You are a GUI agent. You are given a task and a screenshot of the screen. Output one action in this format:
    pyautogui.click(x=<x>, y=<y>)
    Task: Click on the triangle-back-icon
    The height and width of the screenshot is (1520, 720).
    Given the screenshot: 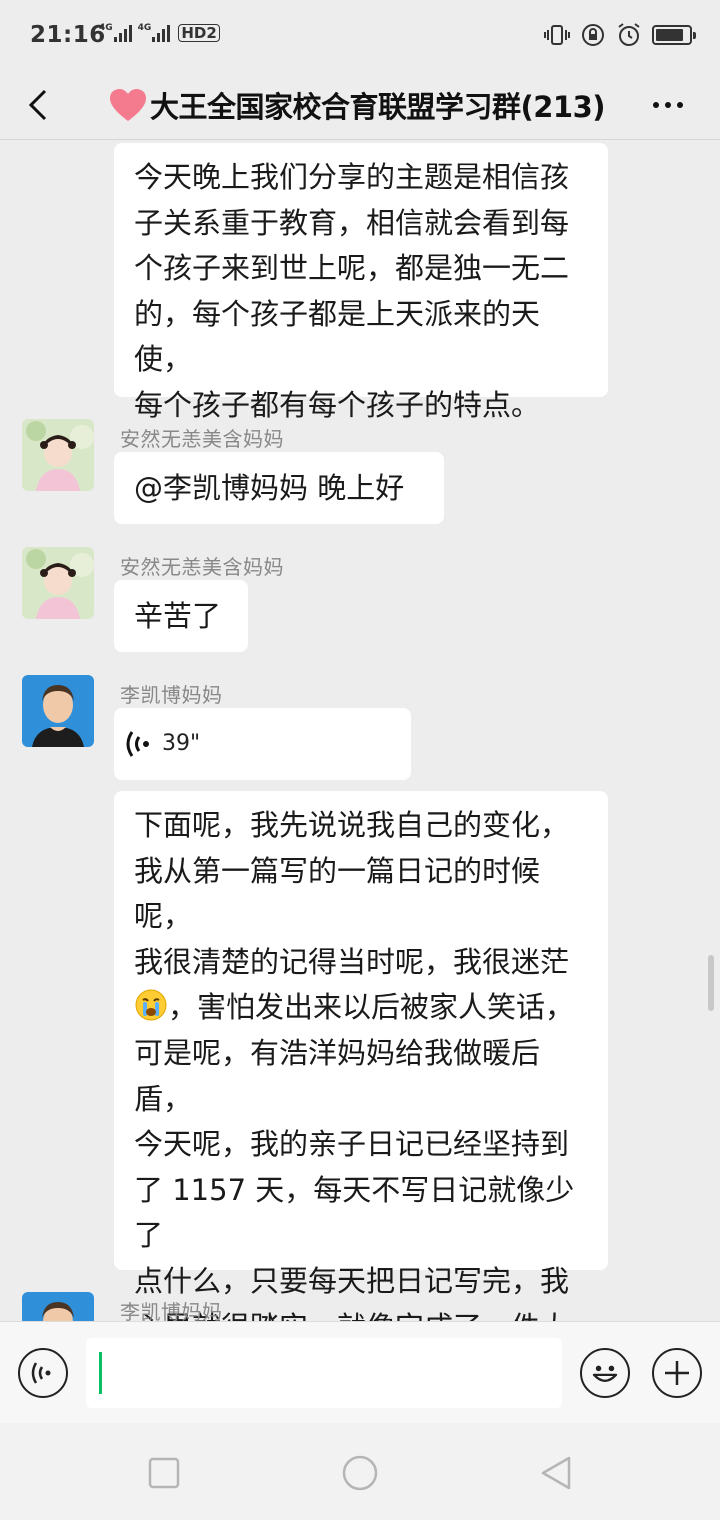 What is the action you would take?
    pyautogui.click(x=556, y=1473)
    